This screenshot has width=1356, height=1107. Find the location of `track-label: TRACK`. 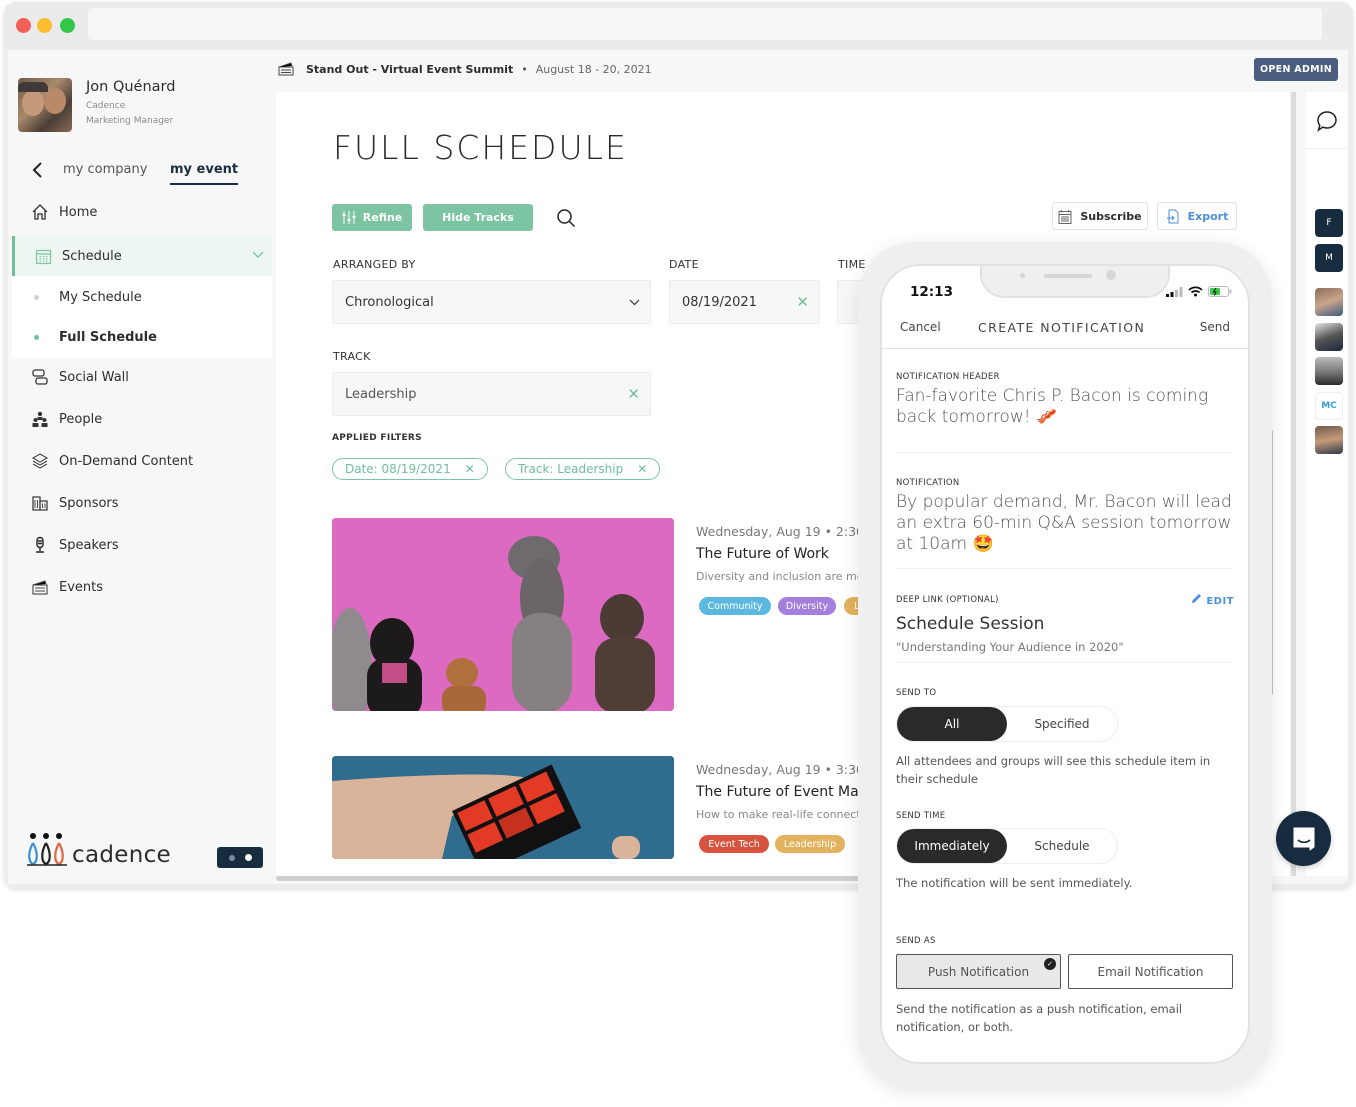

track-label: TRACK is located at coordinates (352, 356).